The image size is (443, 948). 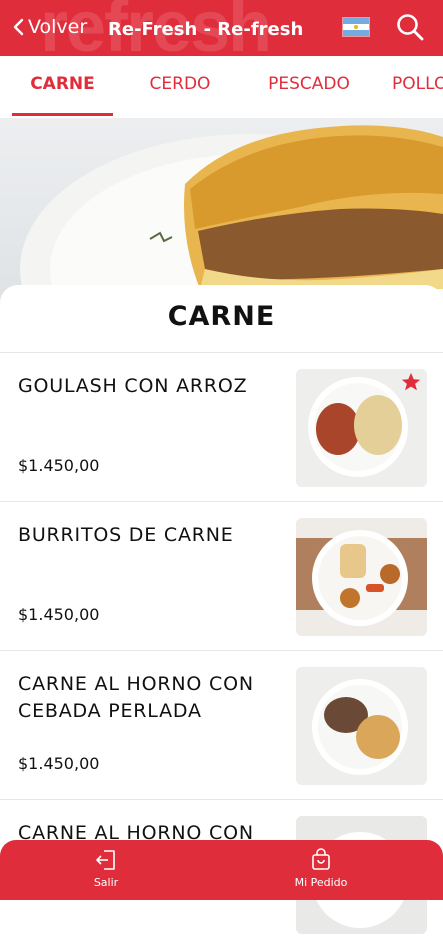 I want to click on favorite-star-icon, so click(x=411, y=382).